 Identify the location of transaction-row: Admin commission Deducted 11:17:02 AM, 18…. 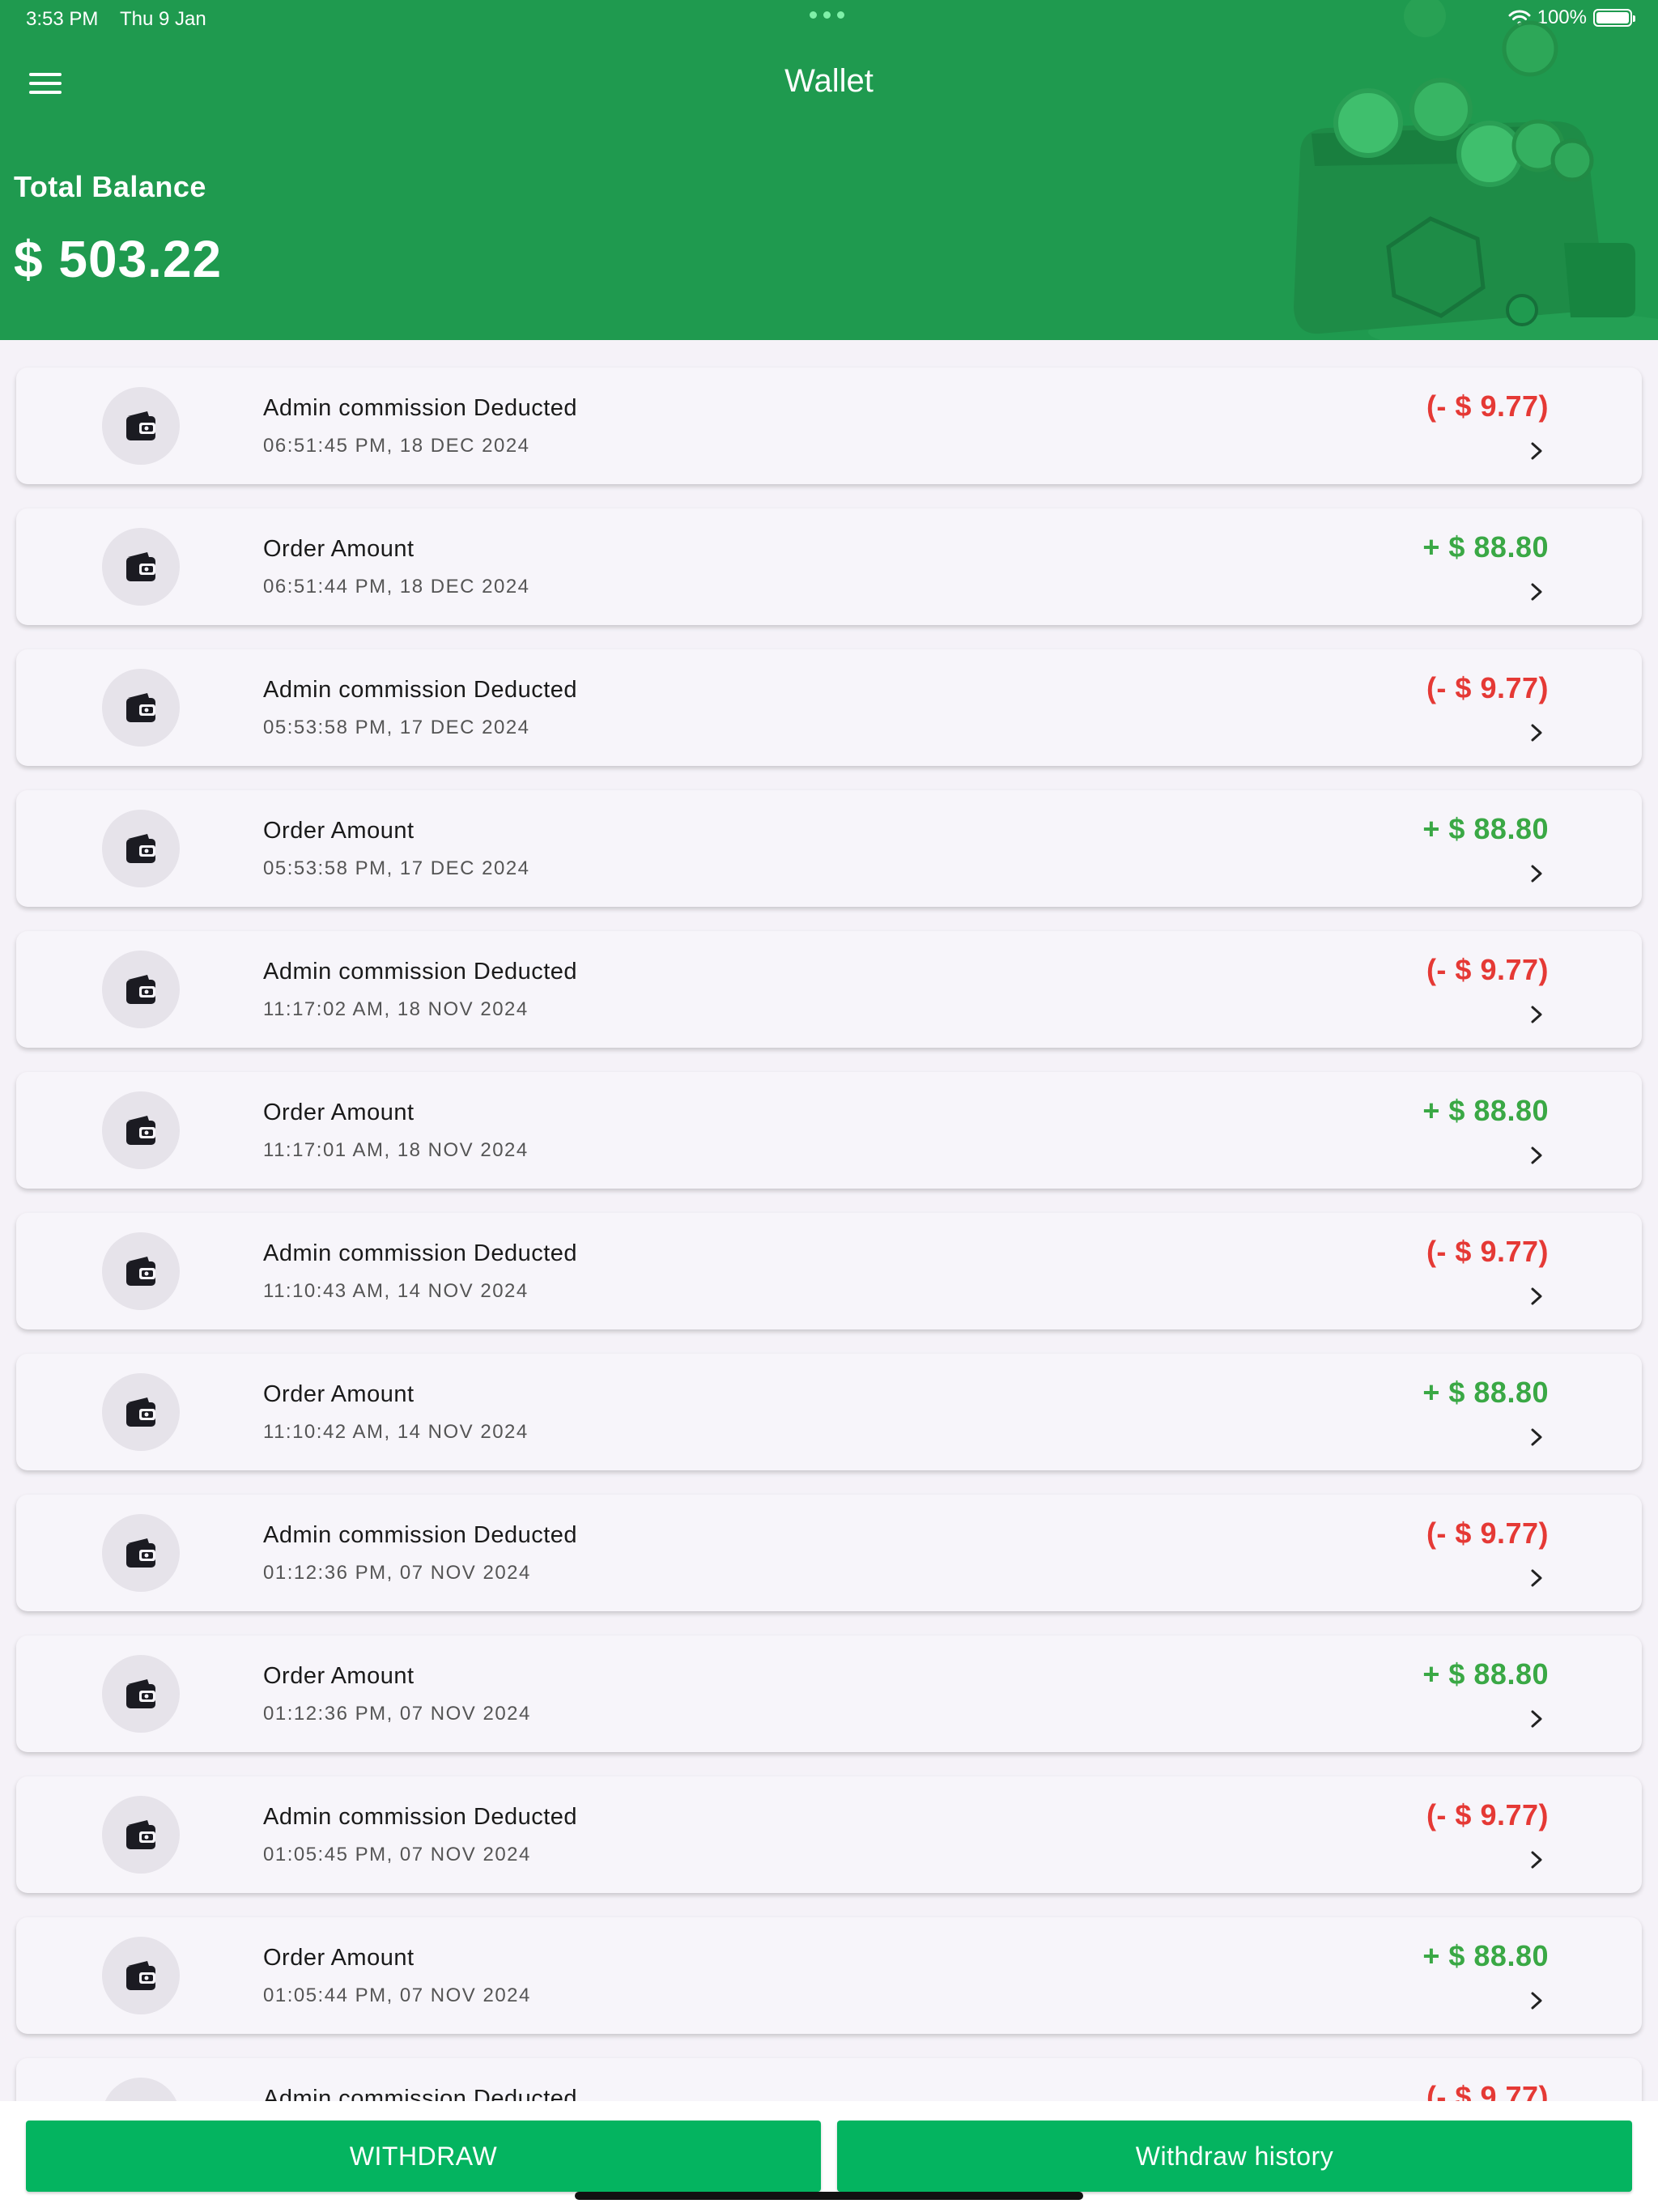
(829, 990).